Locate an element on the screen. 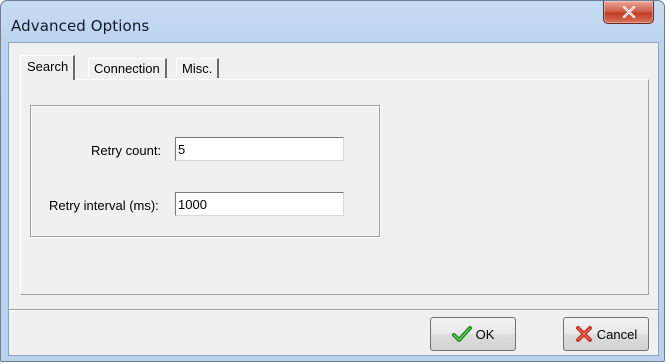 This screenshot has width=667, height=364. footer-separator is located at coordinates (333, 310).